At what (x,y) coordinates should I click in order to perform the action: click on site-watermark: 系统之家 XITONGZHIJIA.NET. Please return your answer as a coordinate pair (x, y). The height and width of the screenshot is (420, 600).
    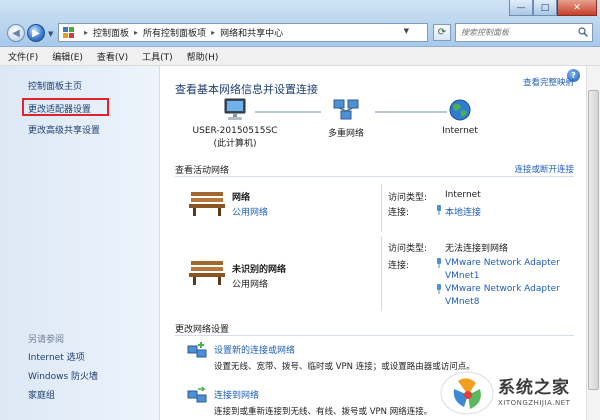
    Looking at the image, I should click on (518, 393).